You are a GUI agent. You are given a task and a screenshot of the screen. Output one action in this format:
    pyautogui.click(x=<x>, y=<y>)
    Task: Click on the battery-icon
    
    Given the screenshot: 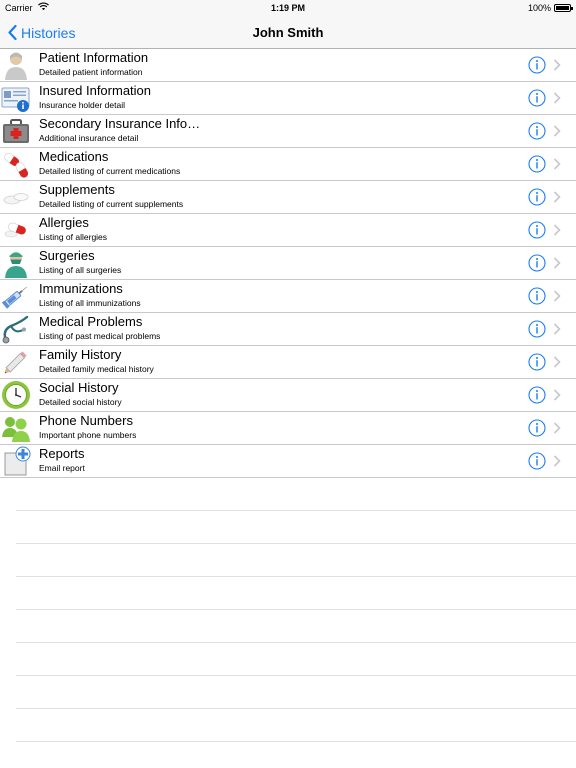 What is the action you would take?
    pyautogui.click(x=563, y=8)
    